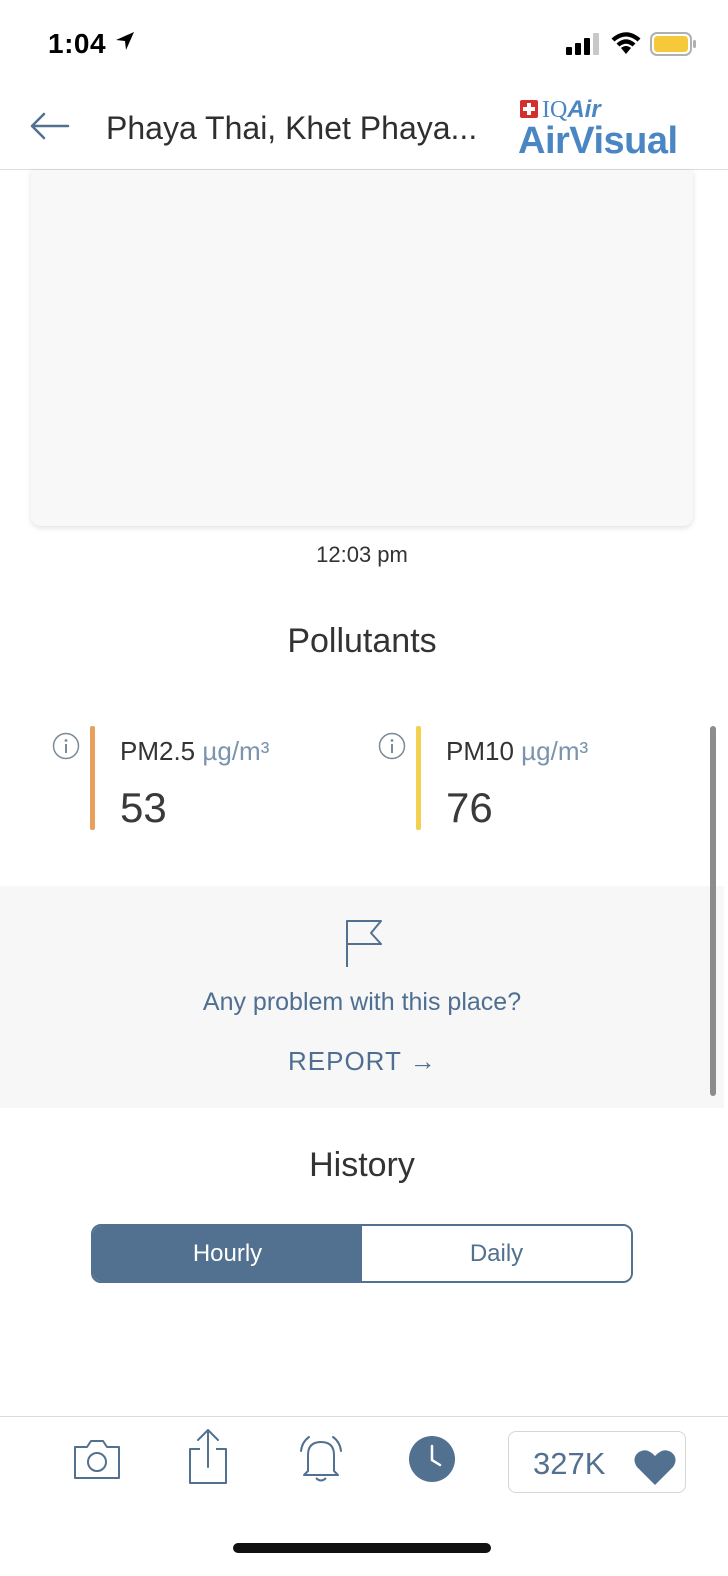 Image resolution: width=728 pixels, height=1576 pixels. I want to click on pollutant-value: 76, so click(469, 807).